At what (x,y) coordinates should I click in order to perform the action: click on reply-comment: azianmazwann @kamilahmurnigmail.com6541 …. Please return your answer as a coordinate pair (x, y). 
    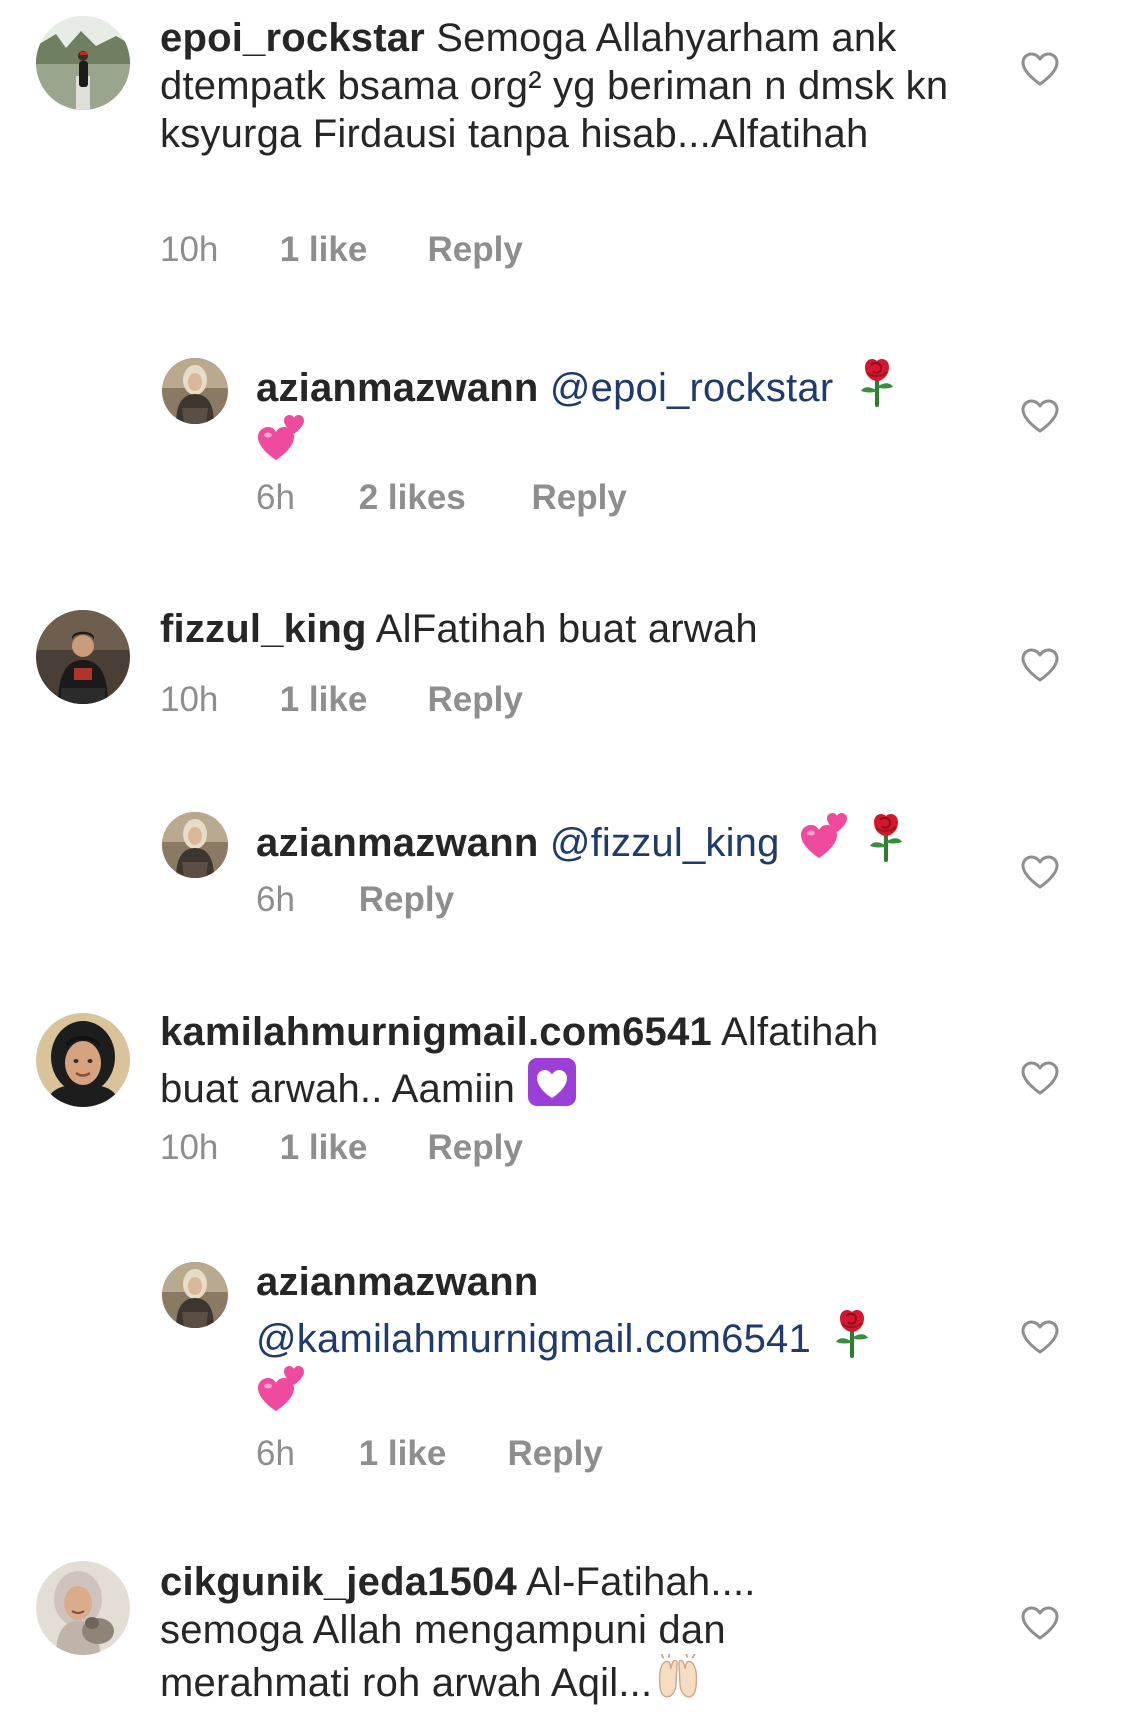
    Looking at the image, I should click on (562, 1365).